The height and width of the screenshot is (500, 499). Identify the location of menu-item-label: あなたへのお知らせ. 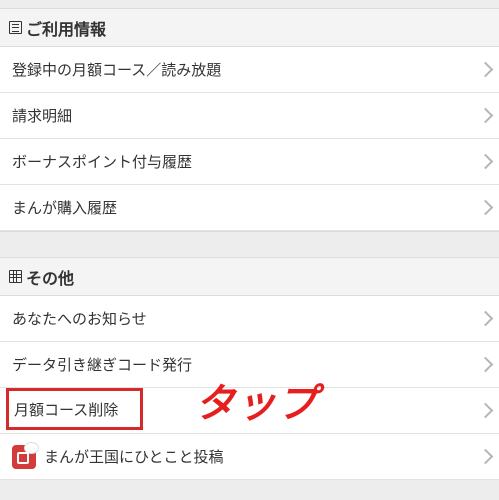
(79, 319).